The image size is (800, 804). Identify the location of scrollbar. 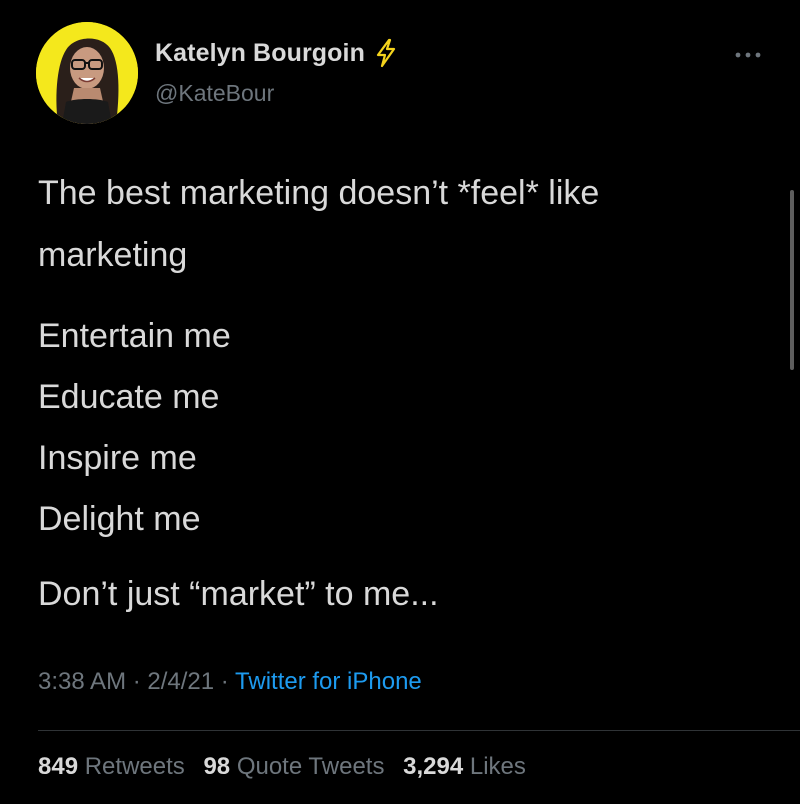
(792, 280).